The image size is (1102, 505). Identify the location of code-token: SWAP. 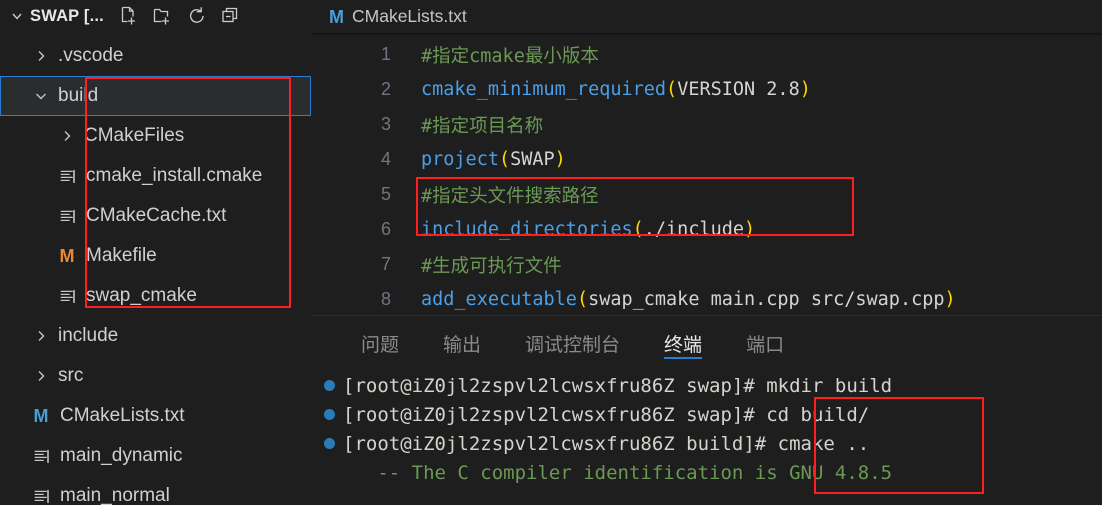
(532, 159).